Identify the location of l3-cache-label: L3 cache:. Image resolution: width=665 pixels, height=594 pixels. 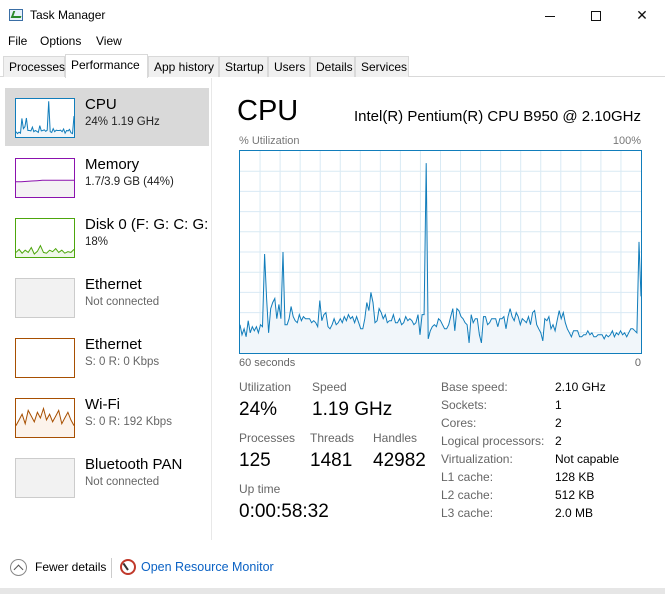
(467, 513).